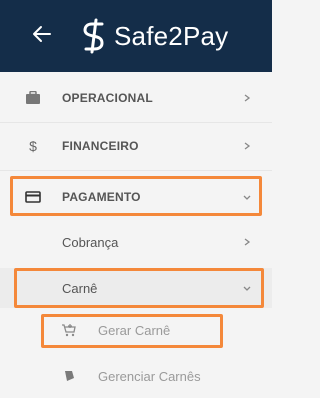 The height and width of the screenshot is (398, 320). I want to click on submenu-item-label: Cobrança, so click(90, 242).